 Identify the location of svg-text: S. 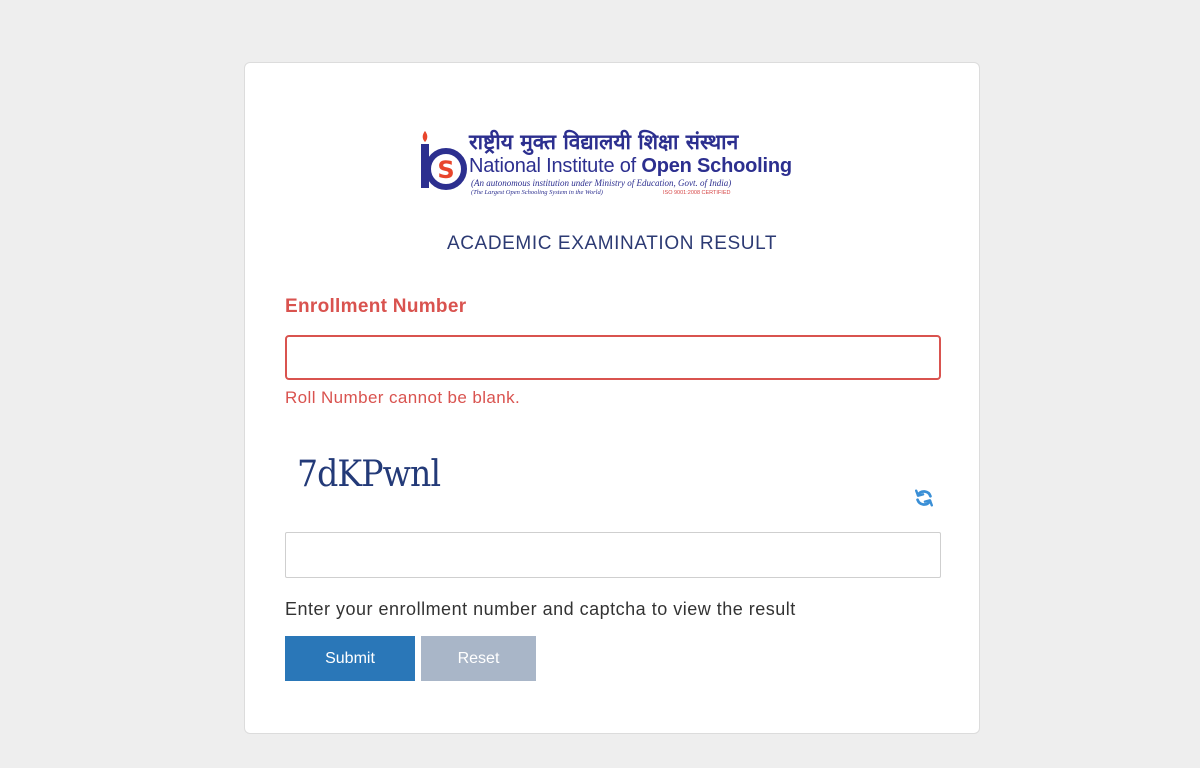
(445, 170).